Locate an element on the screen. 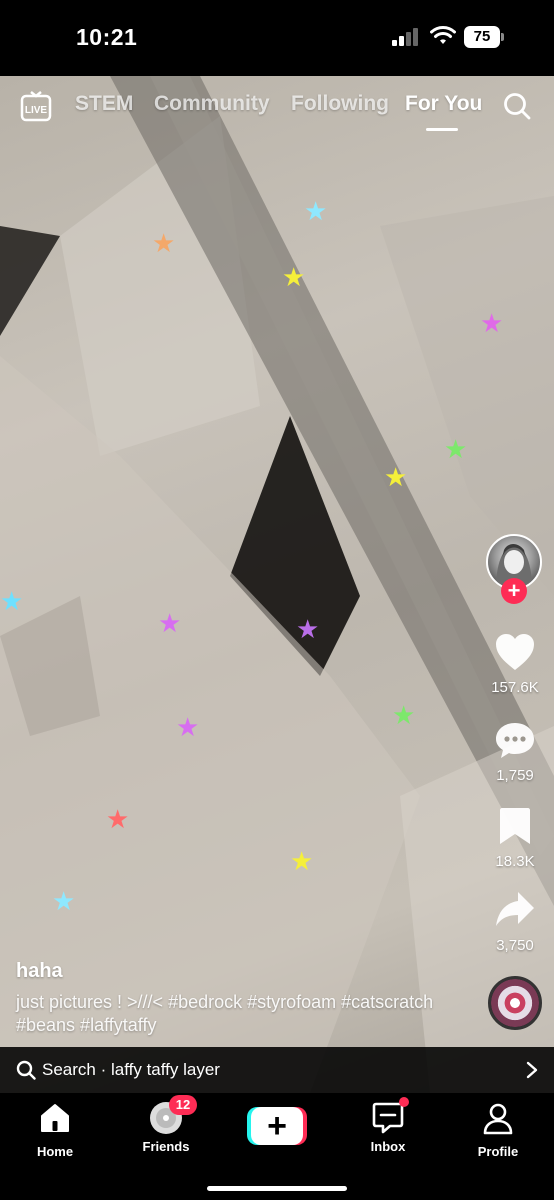 The width and height of the screenshot is (554, 1200). nav-profile-label: Profile is located at coordinates (498, 1151).